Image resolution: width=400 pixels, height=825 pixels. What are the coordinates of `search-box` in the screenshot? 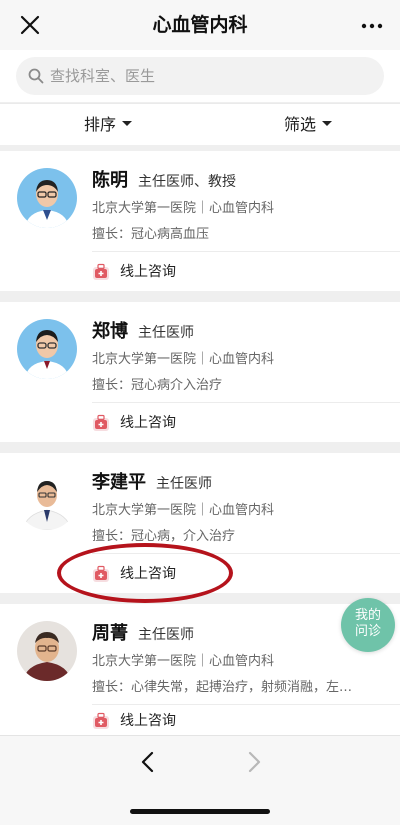 It's located at (200, 76).